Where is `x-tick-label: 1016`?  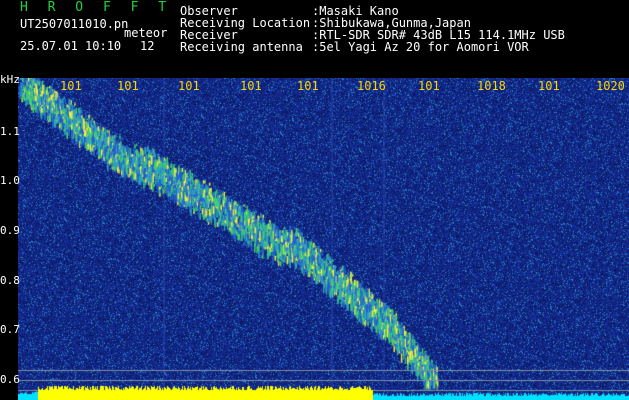
x-tick-label: 1016 is located at coordinates (371, 86).